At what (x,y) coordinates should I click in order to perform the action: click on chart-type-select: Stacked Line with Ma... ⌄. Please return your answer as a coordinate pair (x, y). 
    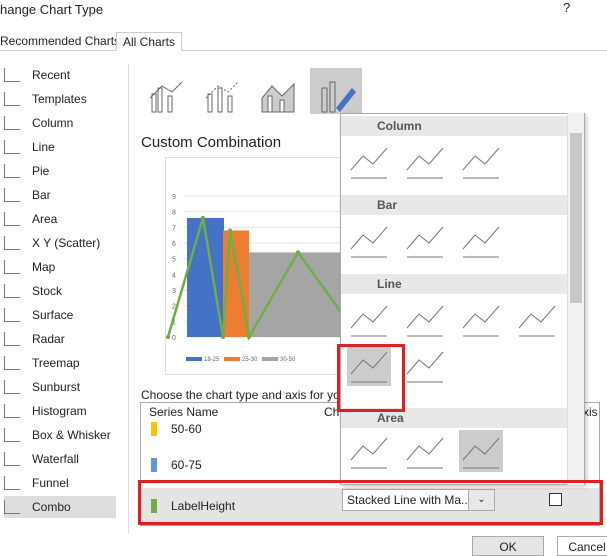
    Looking at the image, I should click on (418, 500).